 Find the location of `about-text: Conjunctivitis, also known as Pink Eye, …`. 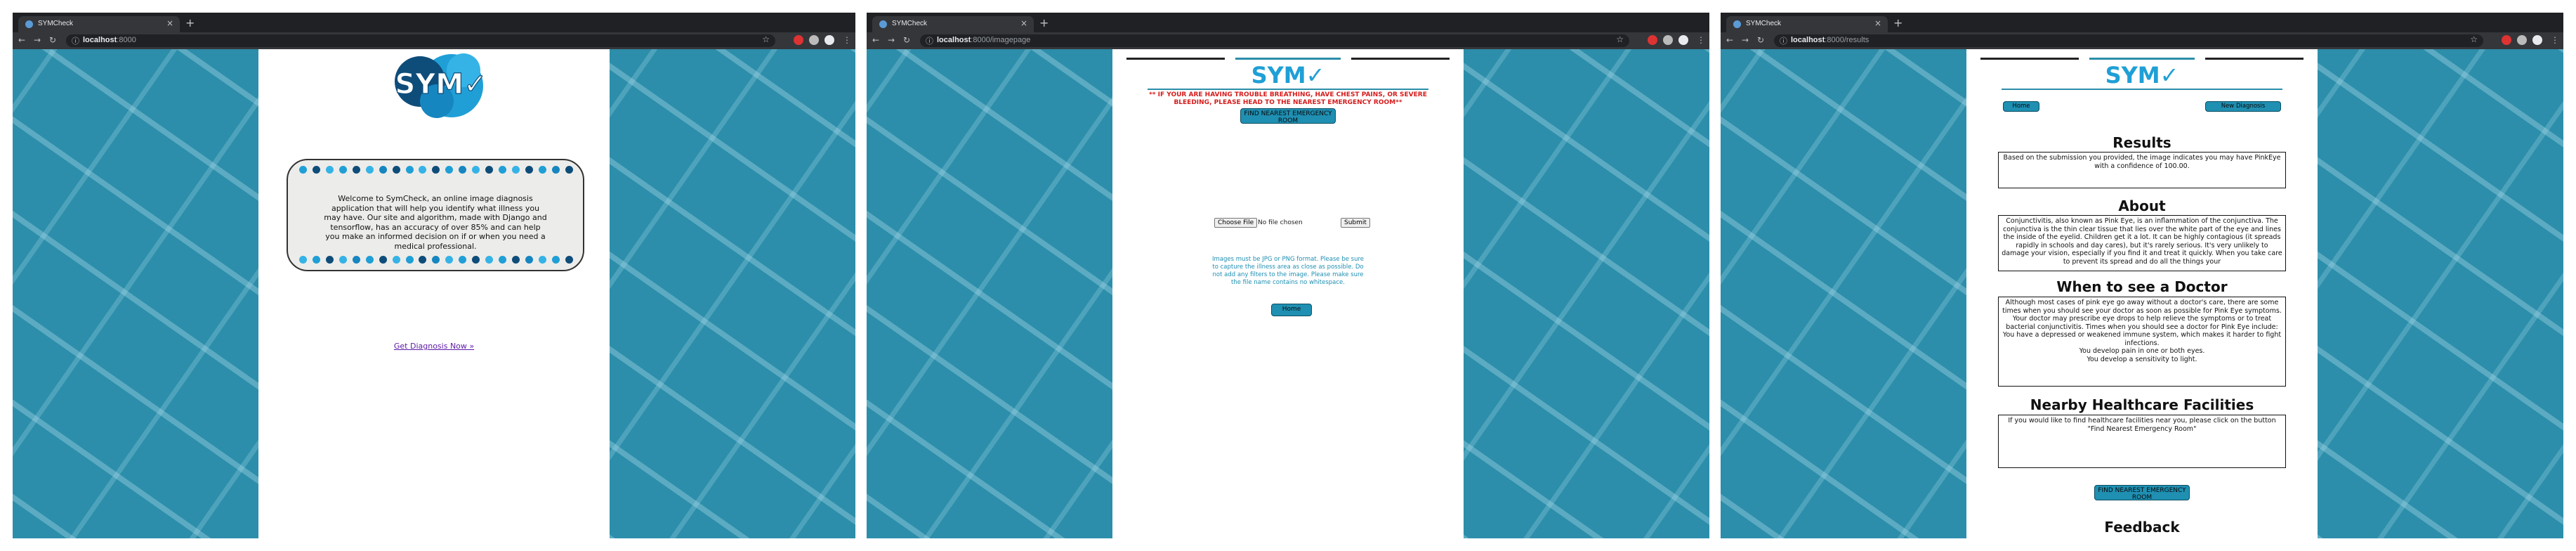

about-text: Conjunctivitis, also known as Pink Eye, … is located at coordinates (2142, 241).